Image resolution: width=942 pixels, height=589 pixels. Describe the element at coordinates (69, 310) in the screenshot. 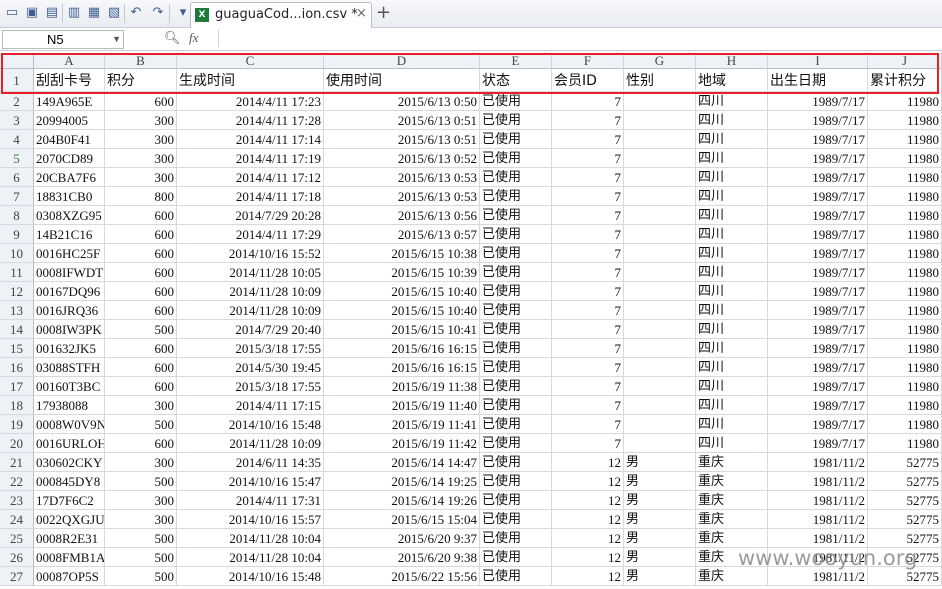

I see `table-cell: 0016JRQ36` at that location.